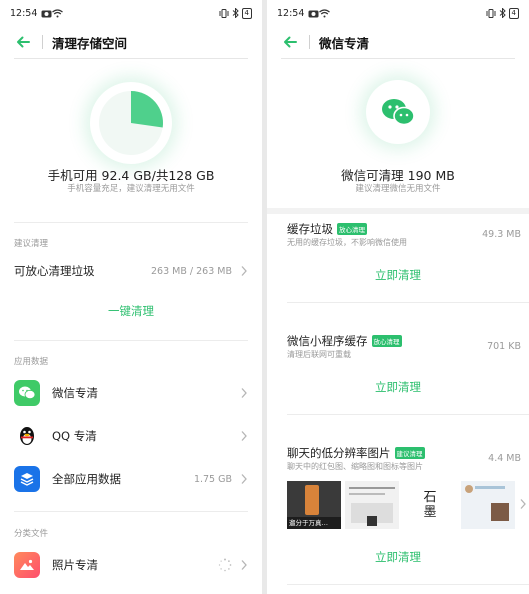 The height and width of the screenshot is (594, 529). What do you see at coordinates (504, 346) in the screenshot?
I see `miniprogram-cache-size: 701 KB` at bounding box center [504, 346].